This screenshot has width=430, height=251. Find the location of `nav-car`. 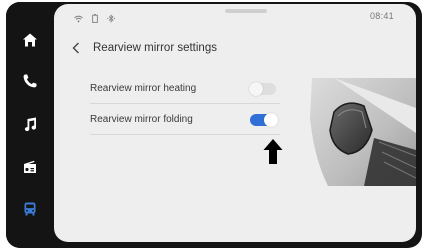

nav-car is located at coordinates (30, 209).